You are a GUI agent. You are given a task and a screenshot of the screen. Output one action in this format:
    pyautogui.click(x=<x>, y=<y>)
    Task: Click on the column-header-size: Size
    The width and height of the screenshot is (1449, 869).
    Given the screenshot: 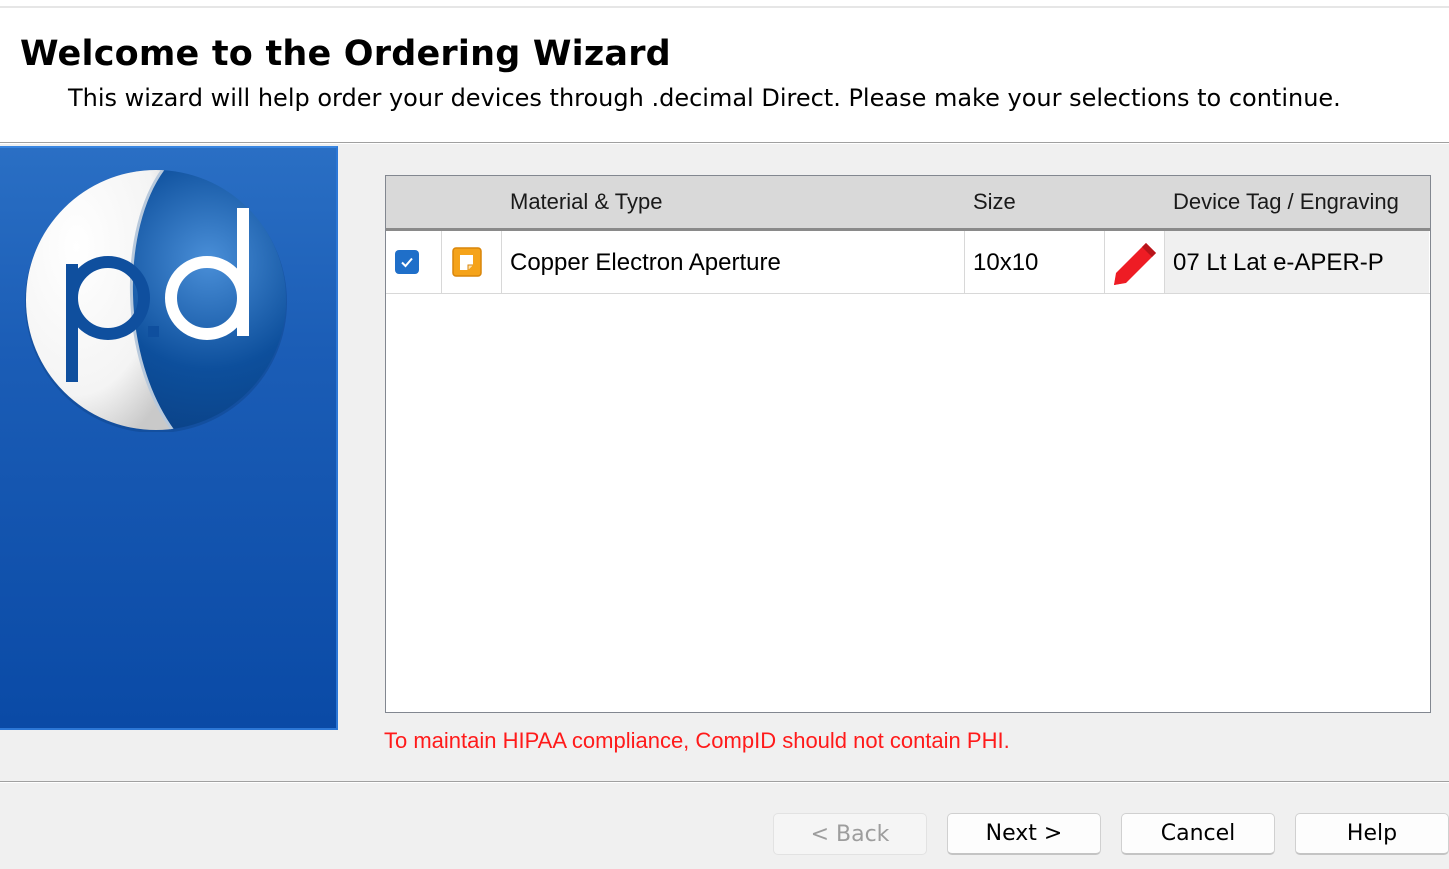 What is the action you would take?
    pyautogui.click(x=994, y=202)
    